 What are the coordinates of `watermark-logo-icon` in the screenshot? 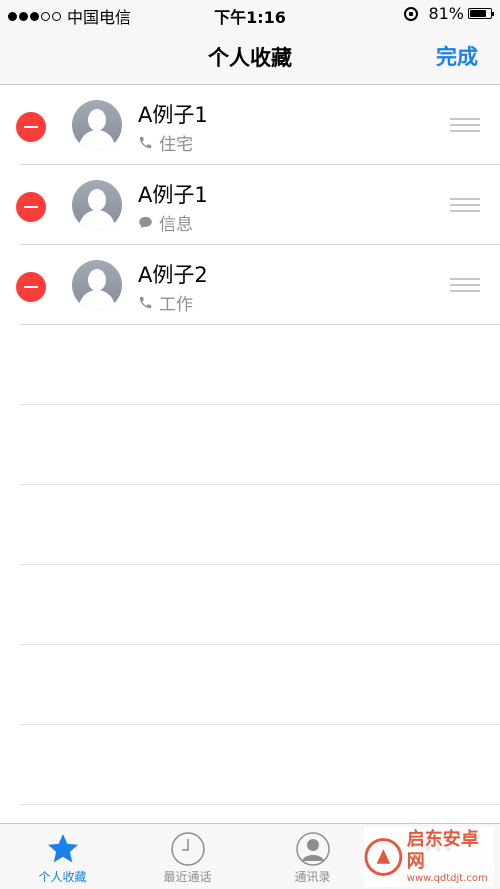 It's located at (383, 857).